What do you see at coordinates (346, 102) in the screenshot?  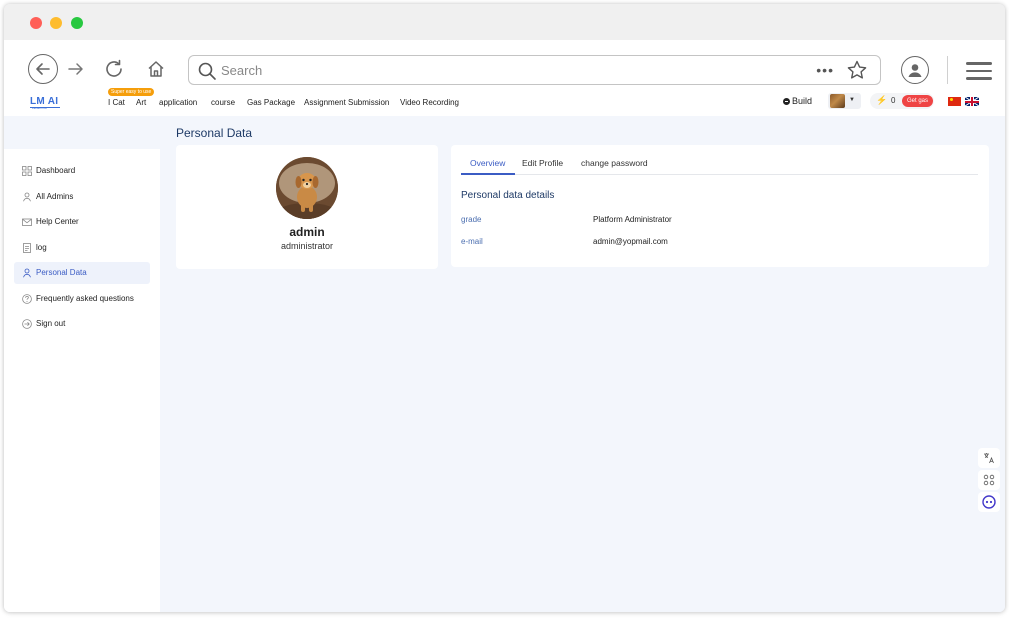 I see `nav-item-assignment-submission: Assignment Submission` at bounding box center [346, 102].